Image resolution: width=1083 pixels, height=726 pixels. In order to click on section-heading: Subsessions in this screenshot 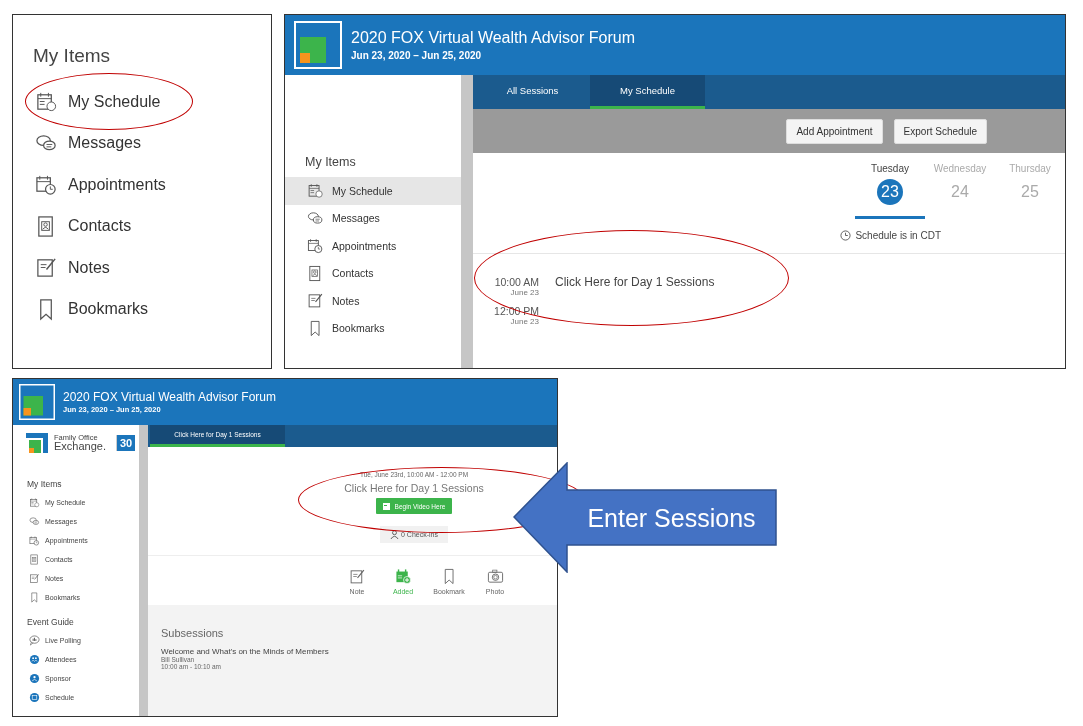, I will do `click(193, 633)`.